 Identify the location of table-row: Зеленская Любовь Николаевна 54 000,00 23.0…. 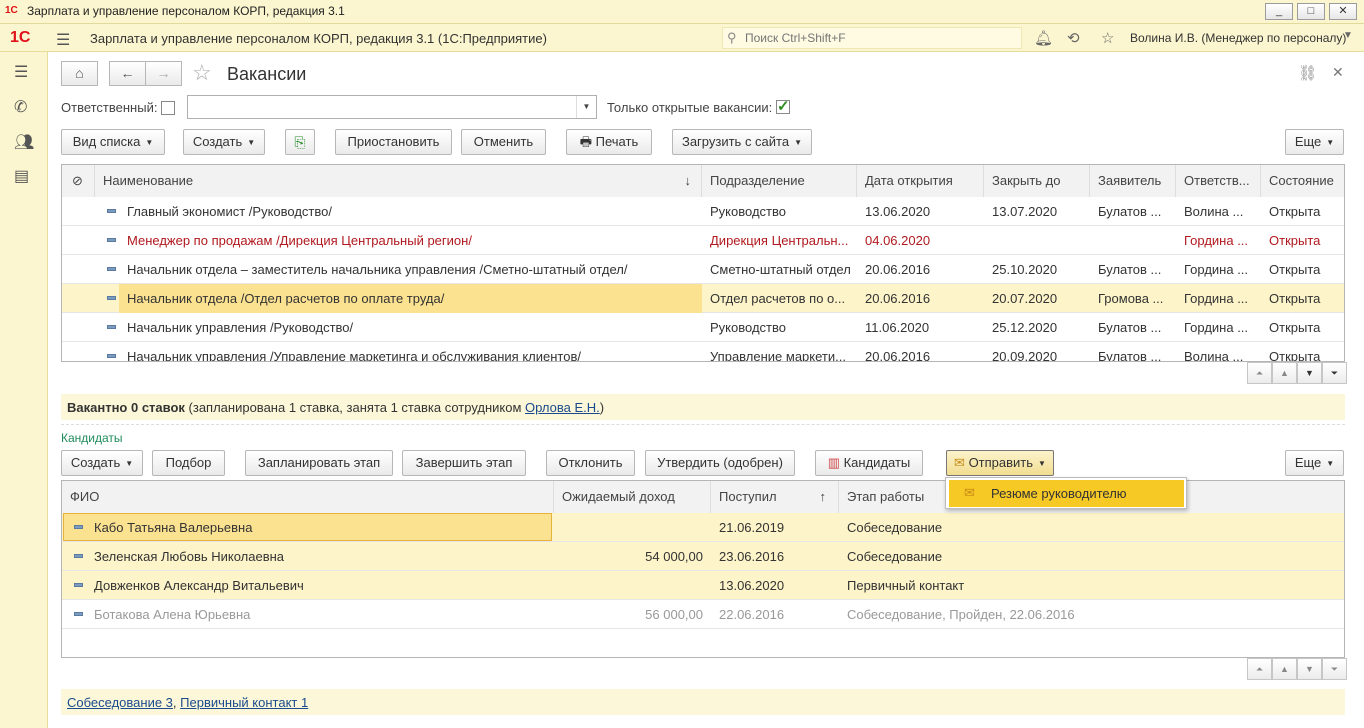
(703, 556).